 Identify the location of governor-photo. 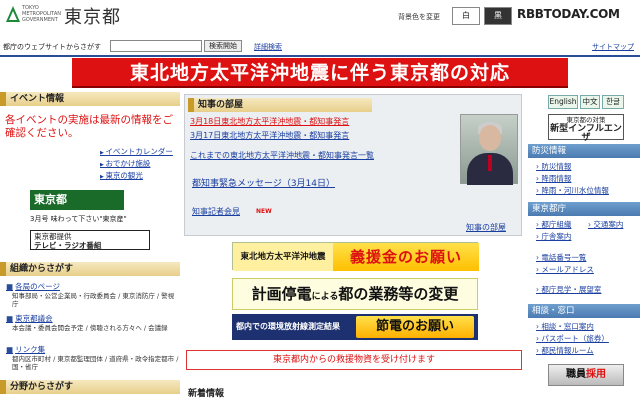
(489, 149).